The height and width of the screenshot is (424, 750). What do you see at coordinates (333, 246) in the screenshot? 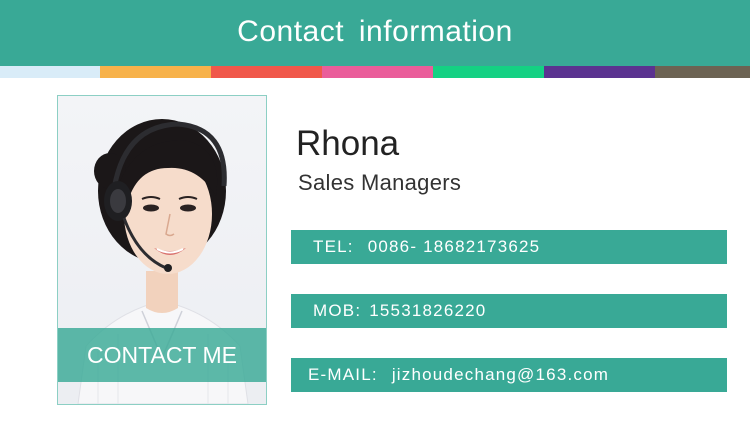
I see `telephone-label: TEL:` at bounding box center [333, 246].